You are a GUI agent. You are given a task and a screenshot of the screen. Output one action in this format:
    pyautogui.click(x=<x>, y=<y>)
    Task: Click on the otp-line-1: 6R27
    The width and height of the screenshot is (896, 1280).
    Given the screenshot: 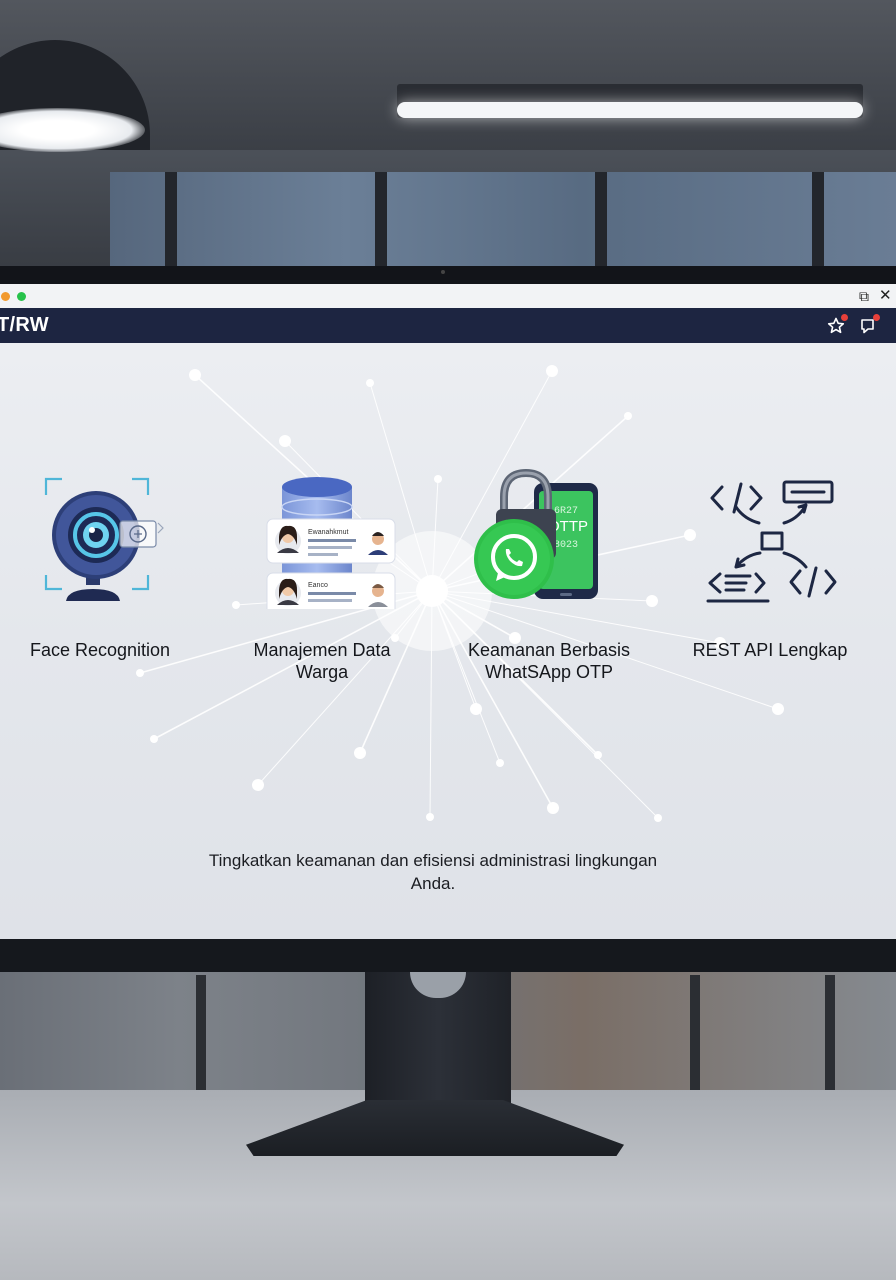 What is the action you would take?
    pyautogui.click(x=566, y=511)
    